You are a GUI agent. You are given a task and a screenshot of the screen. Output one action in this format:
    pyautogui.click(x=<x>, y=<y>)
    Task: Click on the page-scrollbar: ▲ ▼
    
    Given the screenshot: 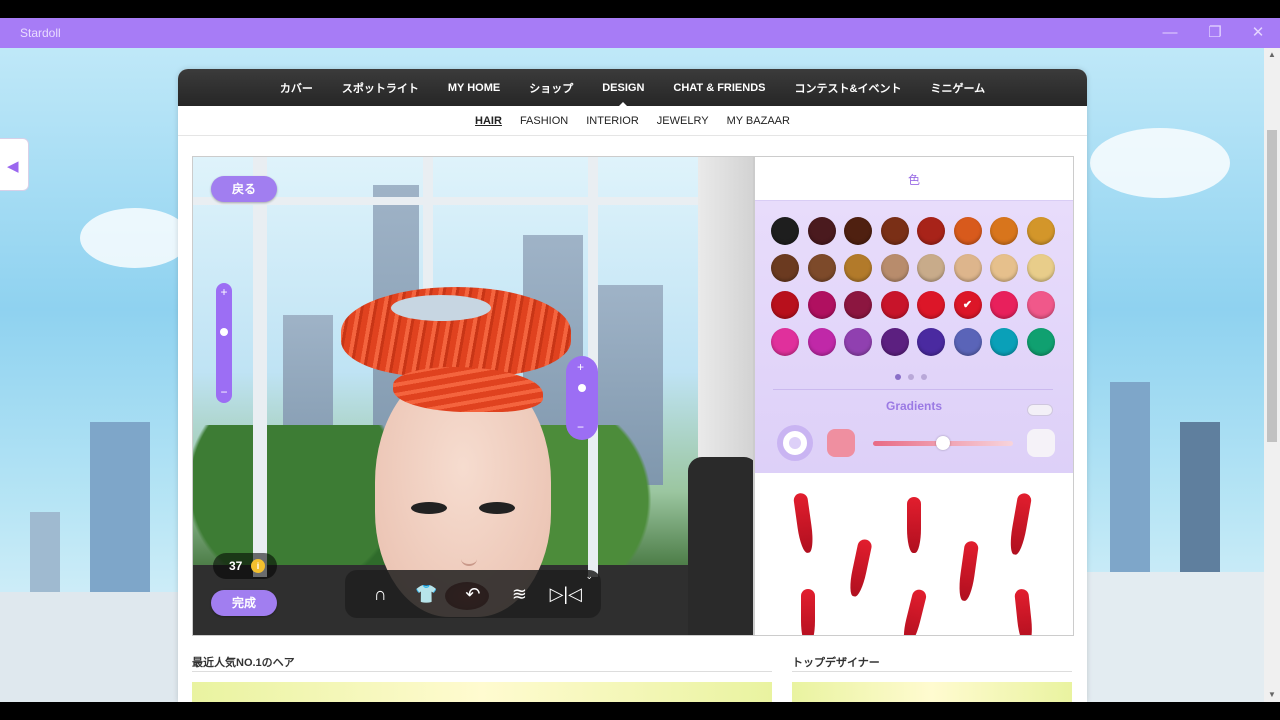 What is the action you would take?
    pyautogui.click(x=1272, y=375)
    